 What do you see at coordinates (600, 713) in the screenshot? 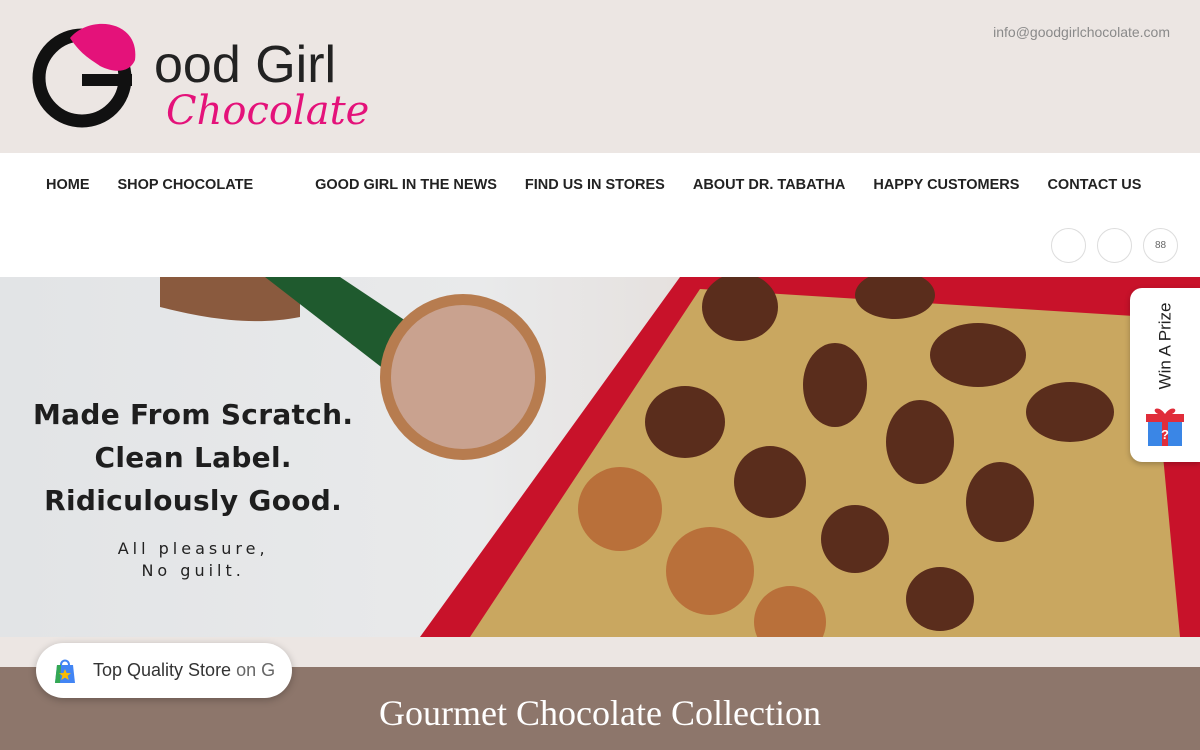
I see `collection-title: Gourmet Chocolate Collection` at bounding box center [600, 713].